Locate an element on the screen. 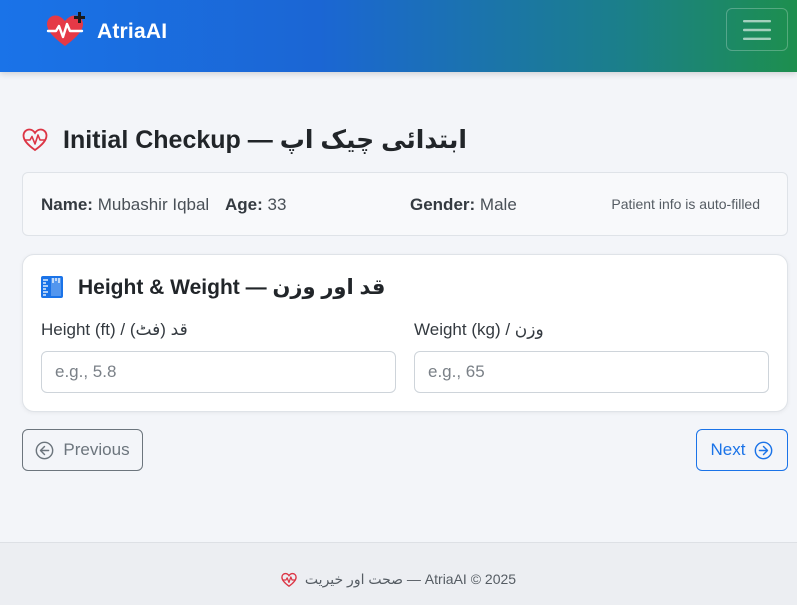  menu-toggle-button is located at coordinates (757, 29).